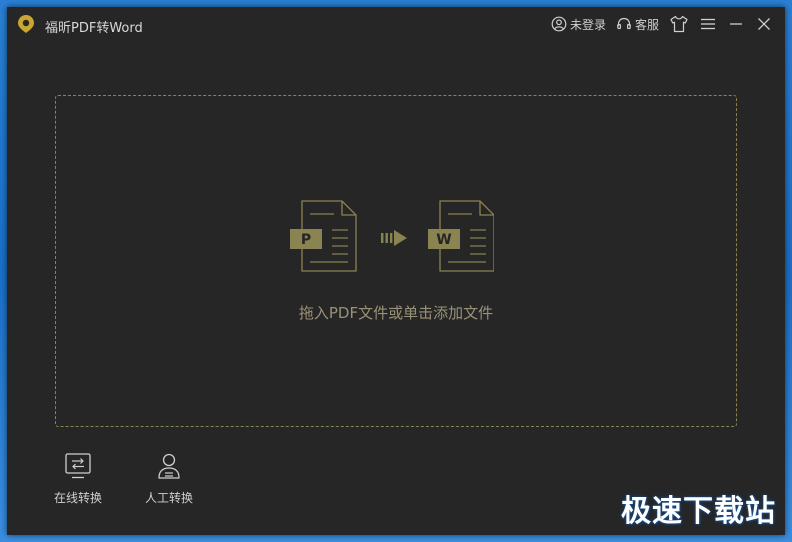 This screenshot has height=542, width=792. Describe the element at coordinates (559, 24) in the screenshot. I see `user-circle-icon` at that location.